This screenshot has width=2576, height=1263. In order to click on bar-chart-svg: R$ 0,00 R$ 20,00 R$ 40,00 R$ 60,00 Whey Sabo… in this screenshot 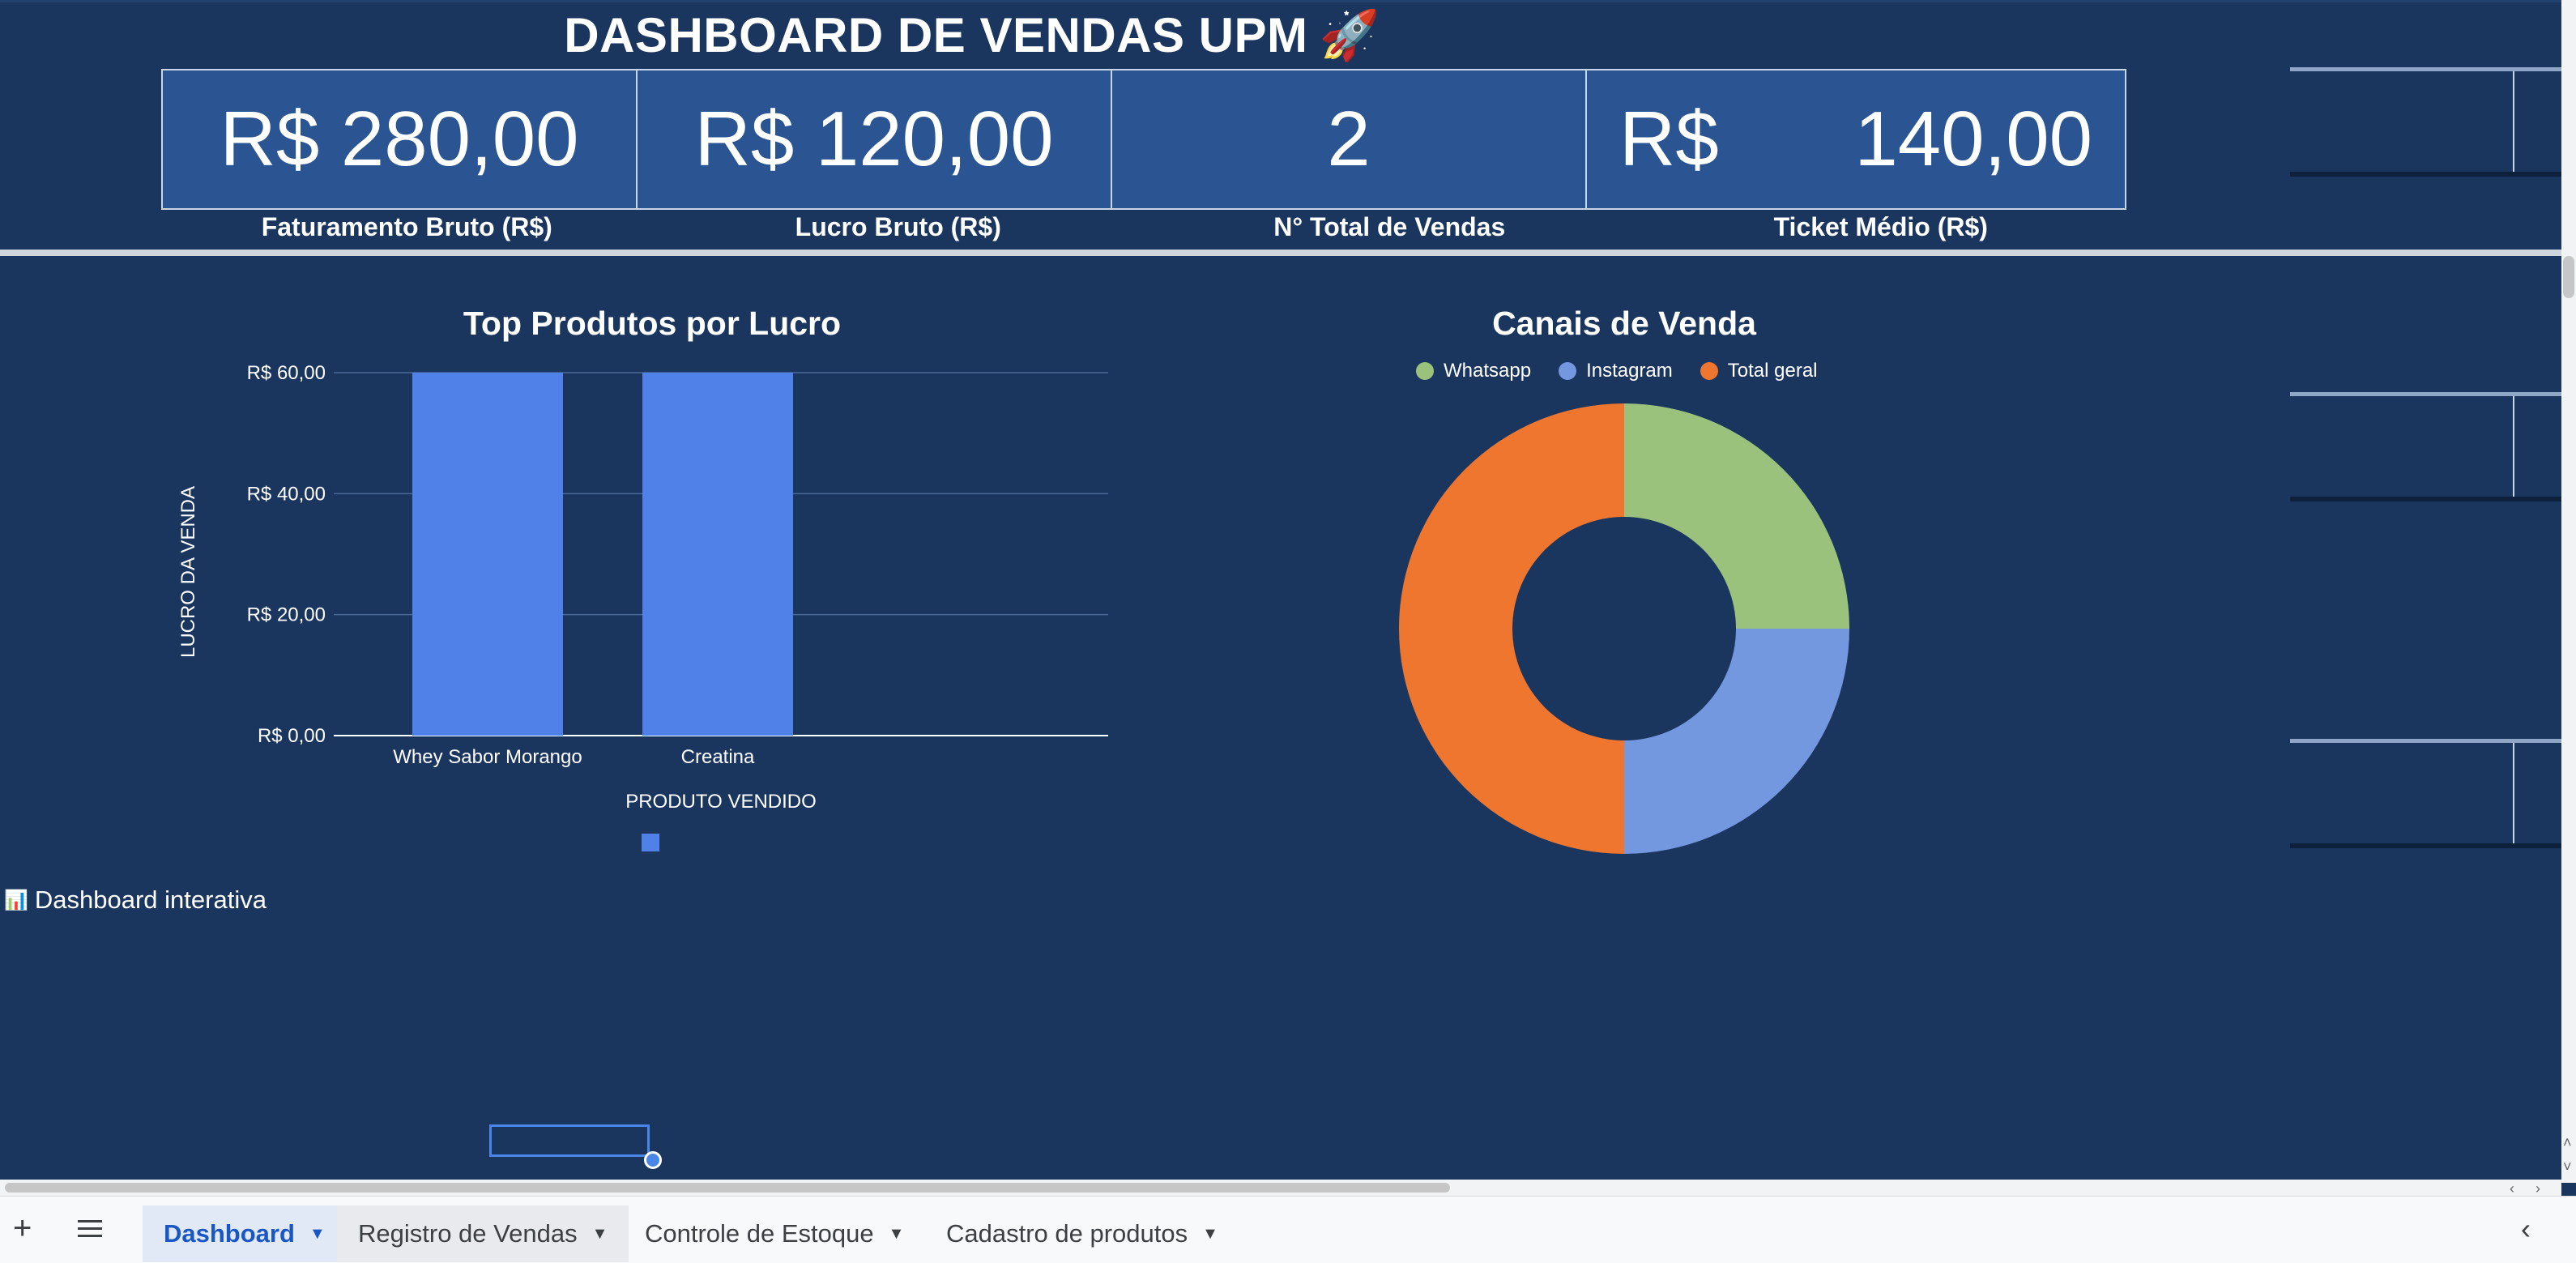, I will do `click(677, 565)`.